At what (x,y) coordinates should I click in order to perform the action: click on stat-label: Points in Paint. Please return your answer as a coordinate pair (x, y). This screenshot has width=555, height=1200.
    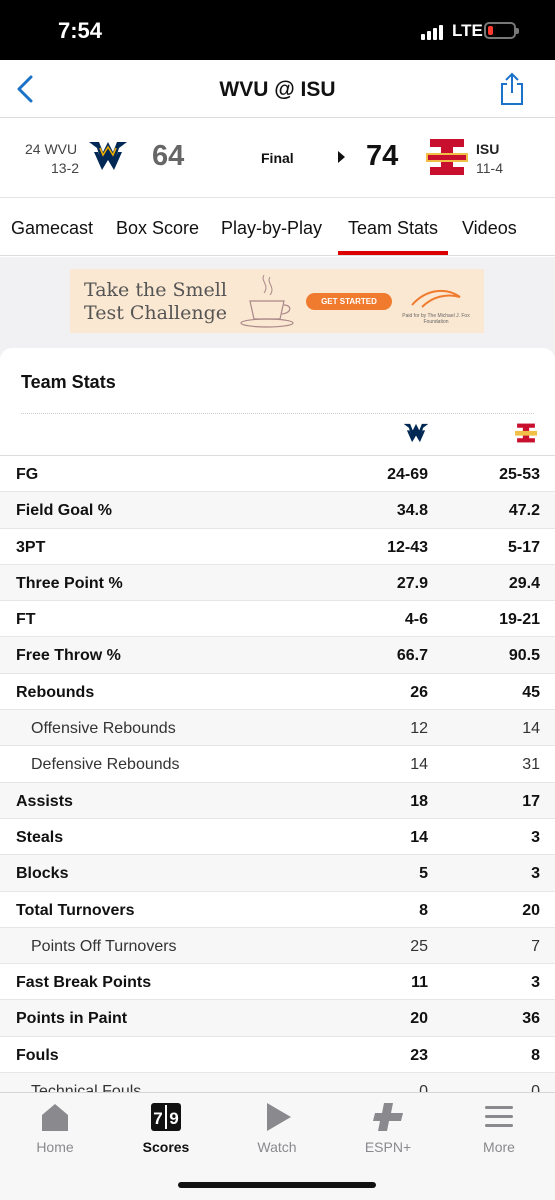
    Looking at the image, I should click on (72, 1019).